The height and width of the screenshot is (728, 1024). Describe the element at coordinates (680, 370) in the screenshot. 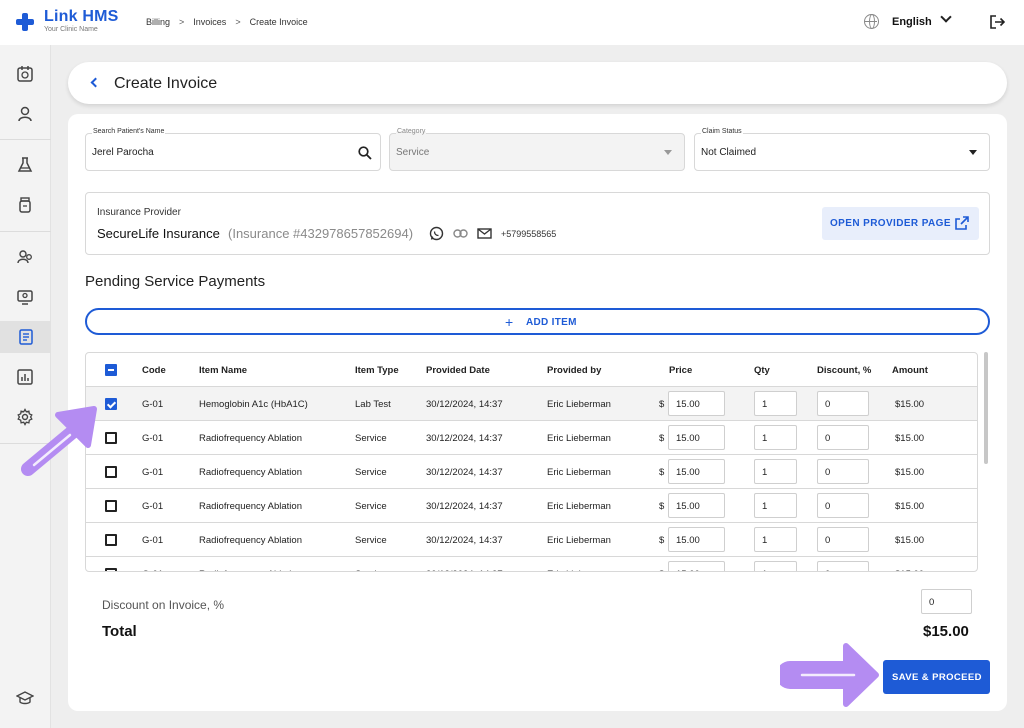

I see `col-price: Price` at that location.